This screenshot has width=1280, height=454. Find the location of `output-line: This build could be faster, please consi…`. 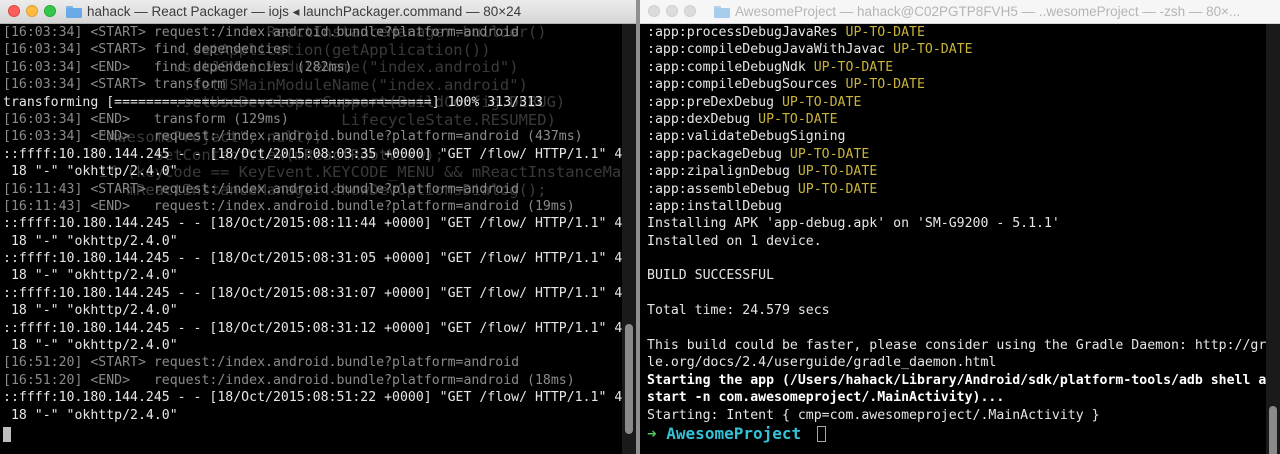

output-line: This build could be faster, please consi… is located at coordinates (956, 345).